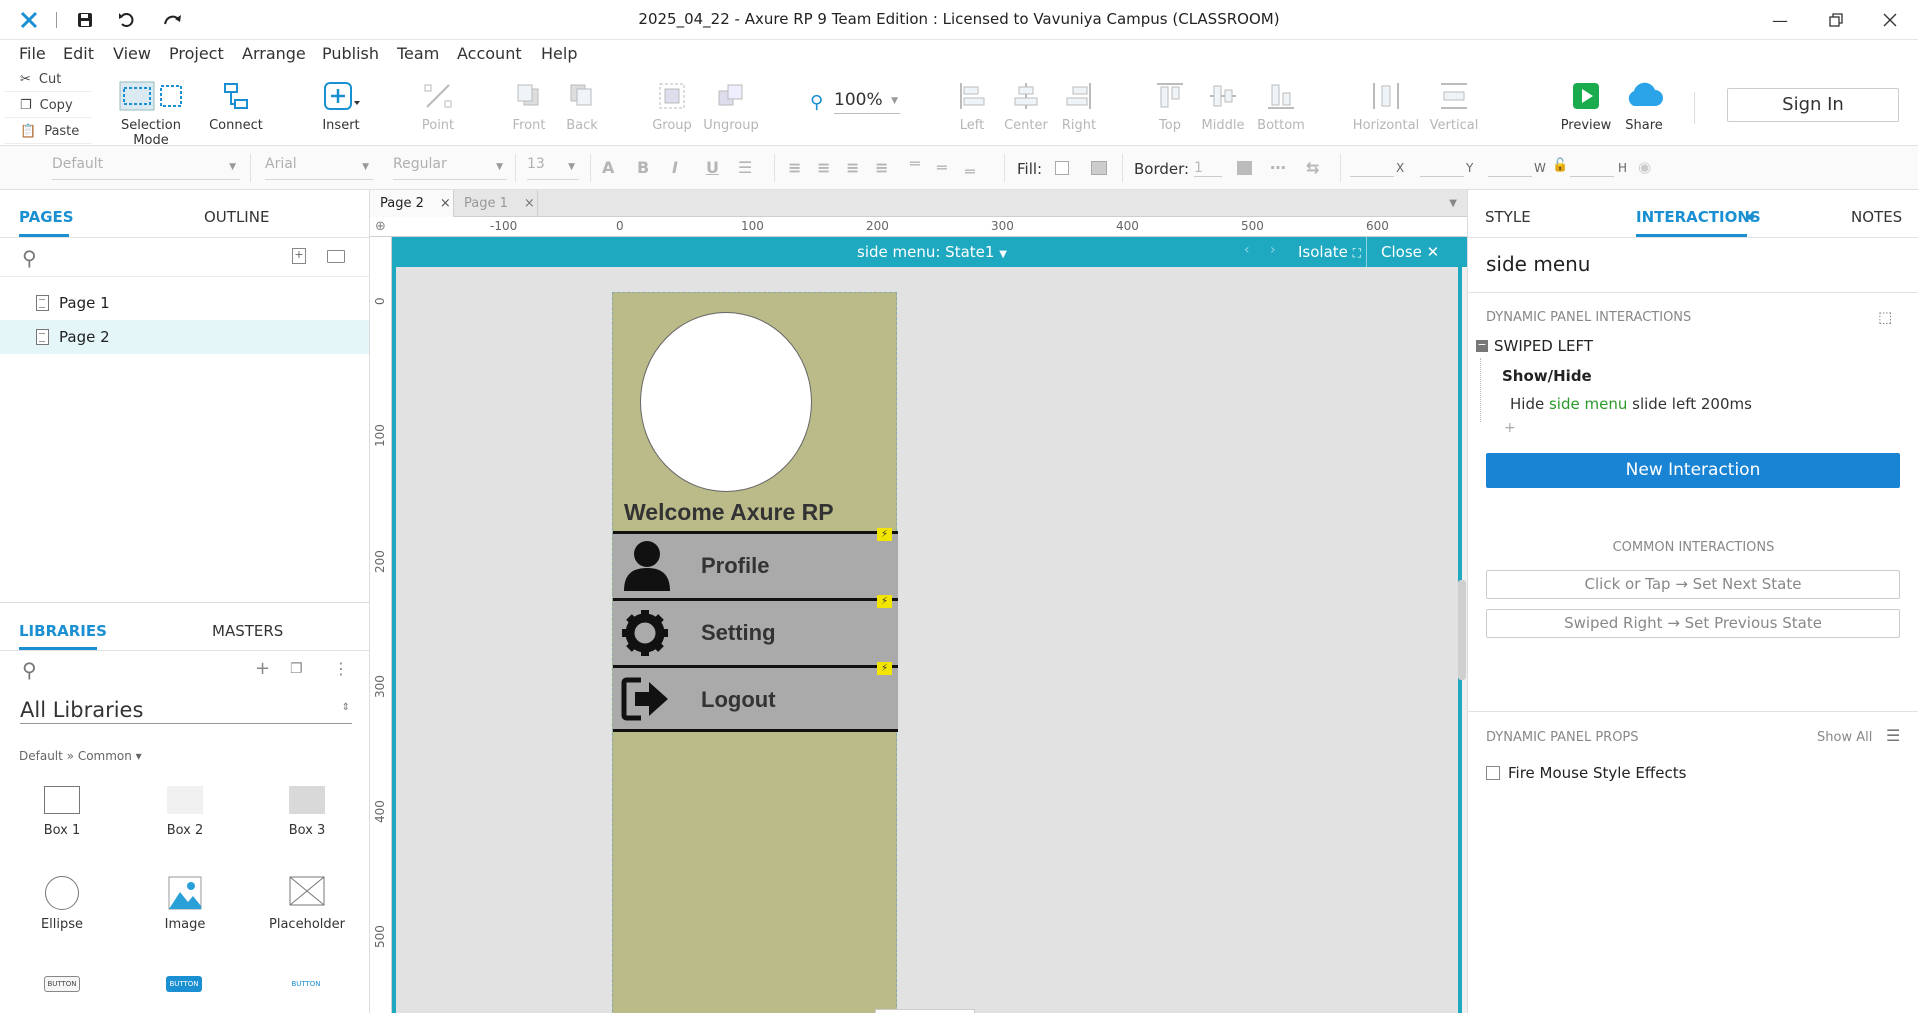  I want to click on widget-name: side menu, so click(1538, 264).